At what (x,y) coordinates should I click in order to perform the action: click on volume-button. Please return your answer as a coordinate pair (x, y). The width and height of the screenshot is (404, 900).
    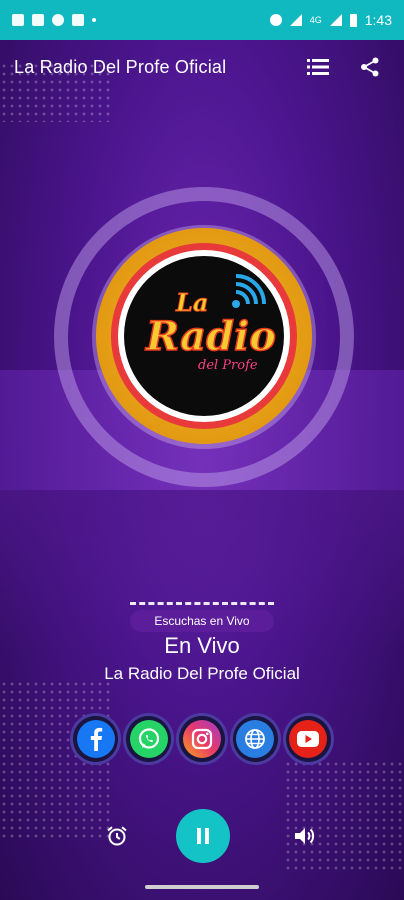
    Looking at the image, I should click on (305, 836).